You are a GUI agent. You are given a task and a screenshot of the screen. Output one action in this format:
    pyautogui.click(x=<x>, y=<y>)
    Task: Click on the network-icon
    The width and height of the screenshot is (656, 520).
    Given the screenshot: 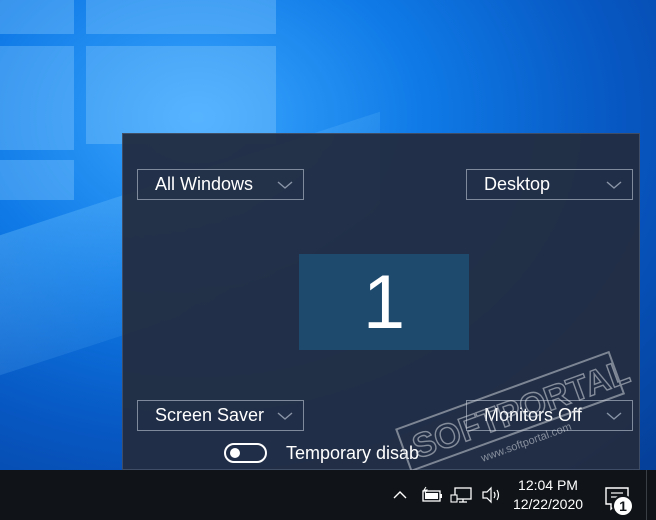 What is the action you would take?
    pyautogui.click(x=462, y=495)
    